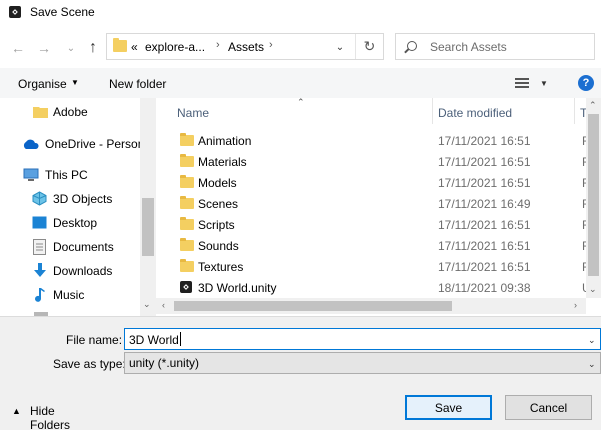 Image resolution: width=601 pixels, height=430 pixels. I want to click on list-item: Textures 17/11/2021 16:51 Fi, so click(374, 267).